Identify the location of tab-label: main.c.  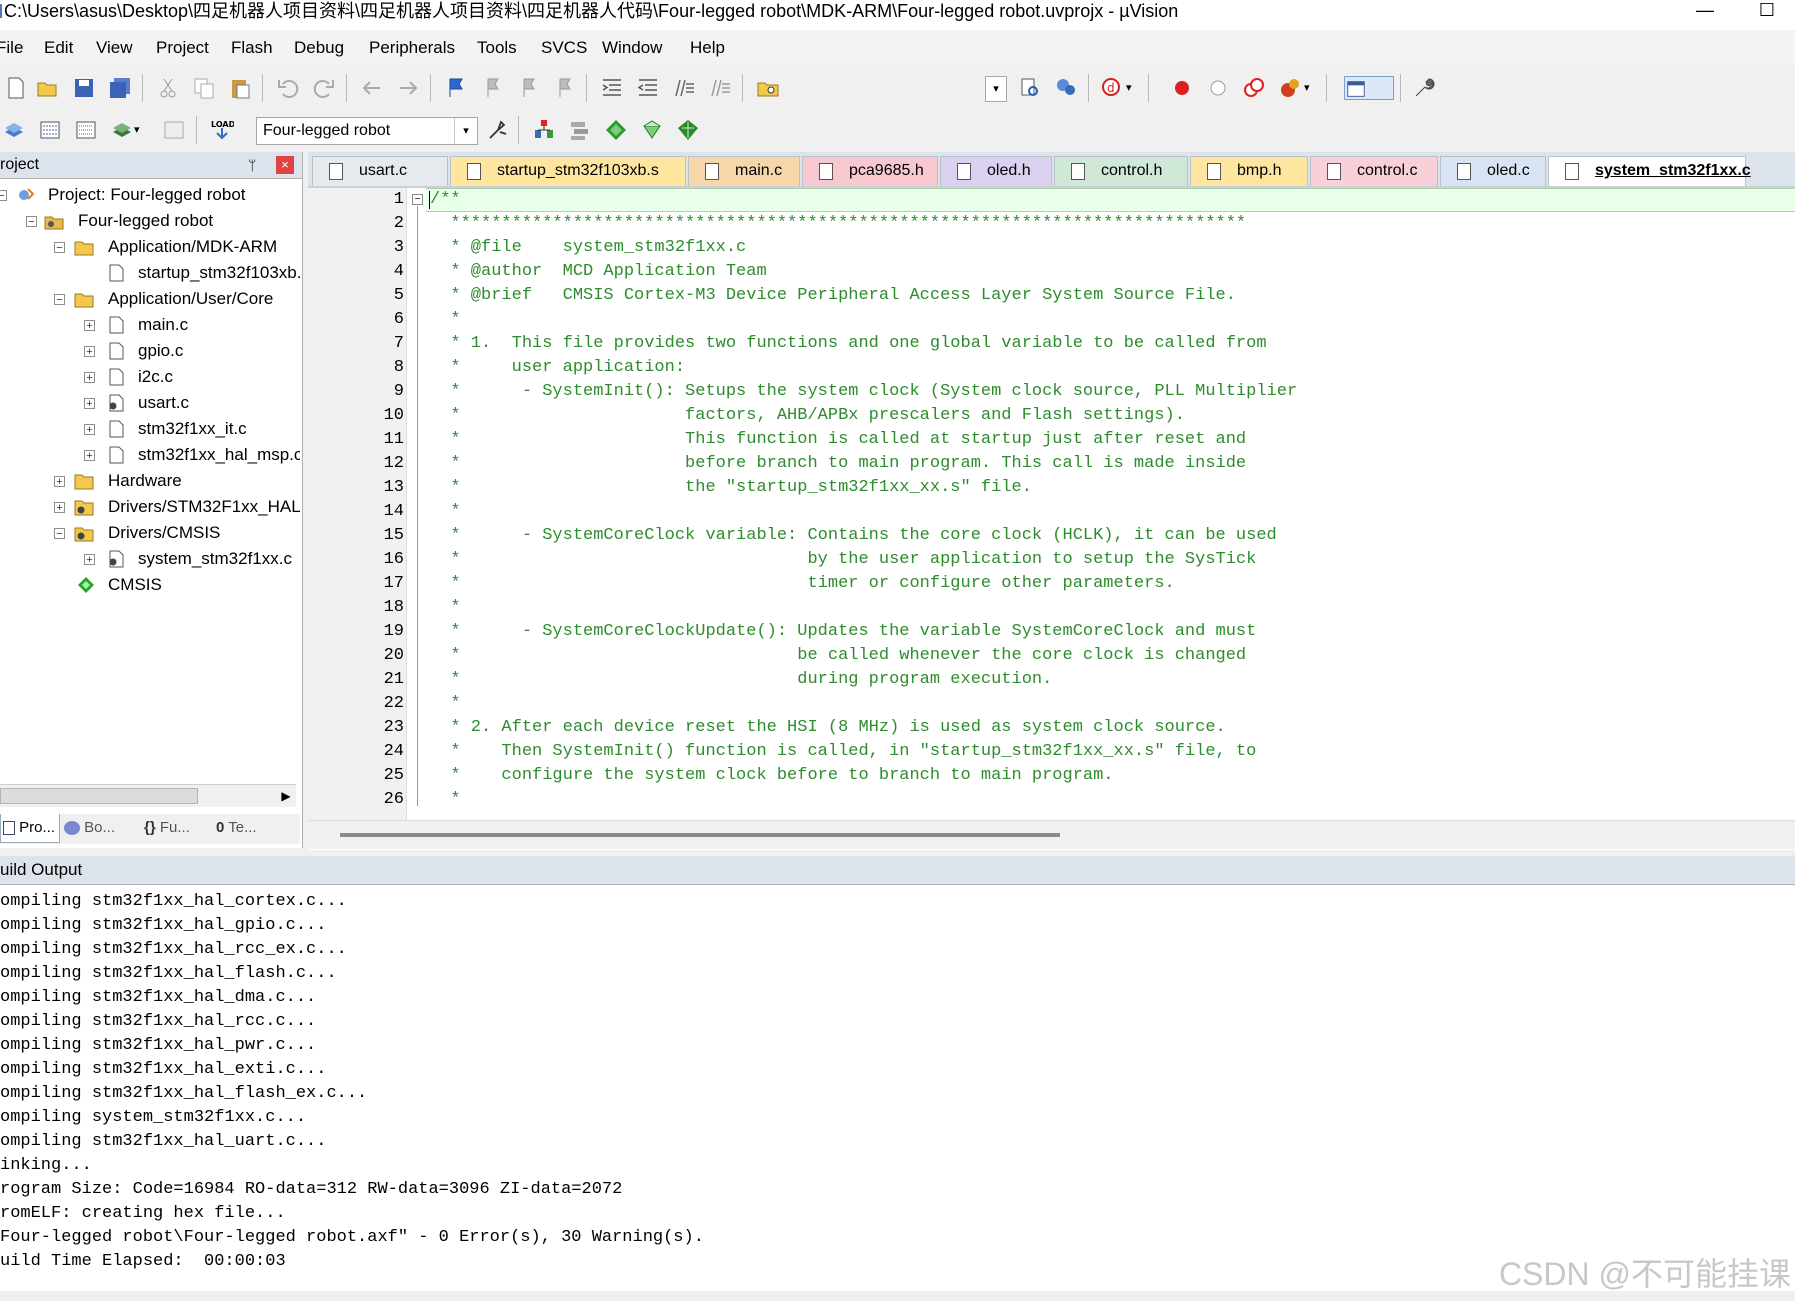
(759, 170).